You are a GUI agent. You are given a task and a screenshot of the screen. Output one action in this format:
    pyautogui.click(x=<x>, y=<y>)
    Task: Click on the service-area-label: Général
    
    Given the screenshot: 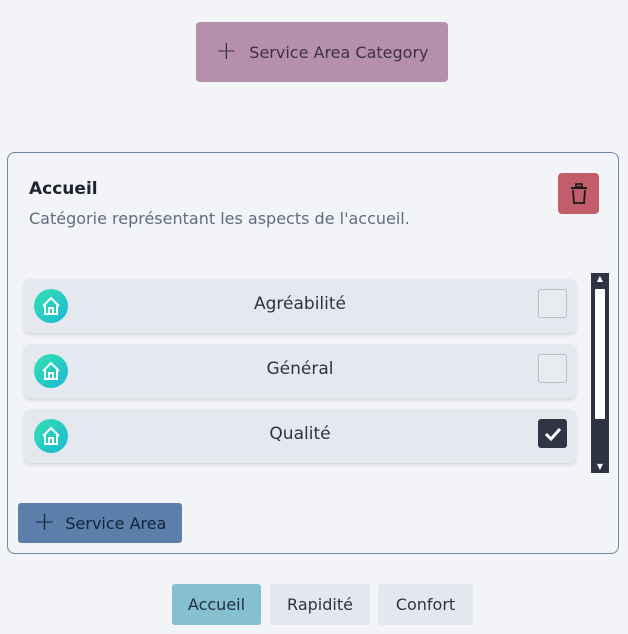 What is the action you would take?
    pyautogui.click(x=300, y=369)
    